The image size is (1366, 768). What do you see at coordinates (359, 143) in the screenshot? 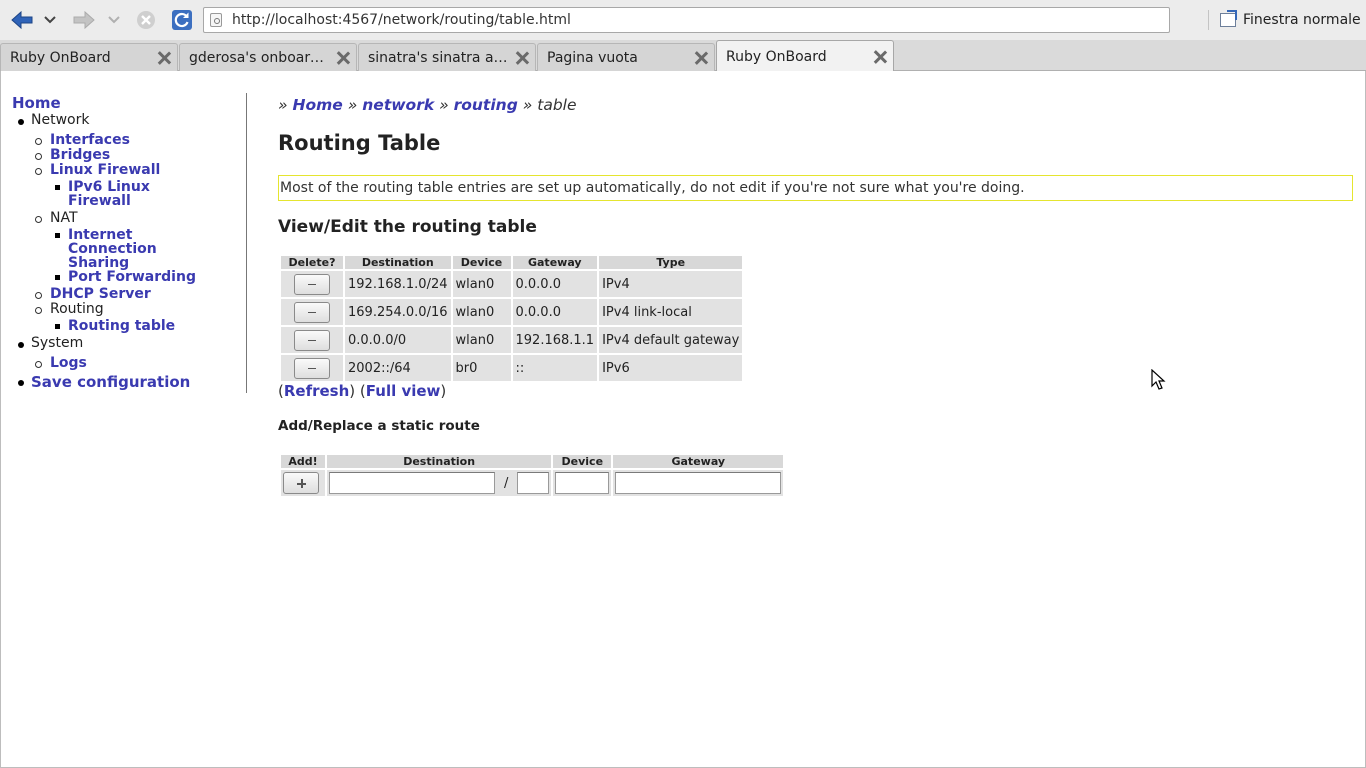
I see `page-title: Routing Table` at bounding box center [359, 143].